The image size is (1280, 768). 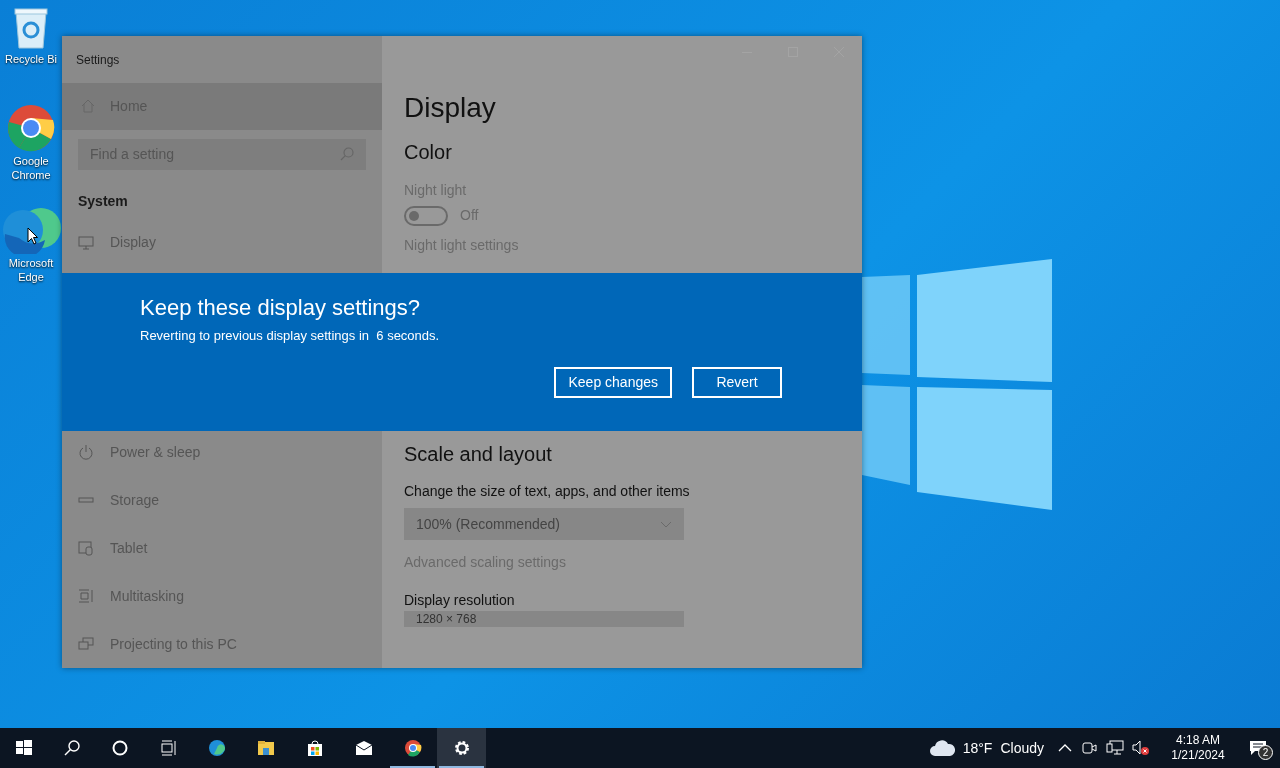 What do you see at coordinates (265, 748) in the screenshot?
I see `folder-icon` at bounding box center [265, 748].